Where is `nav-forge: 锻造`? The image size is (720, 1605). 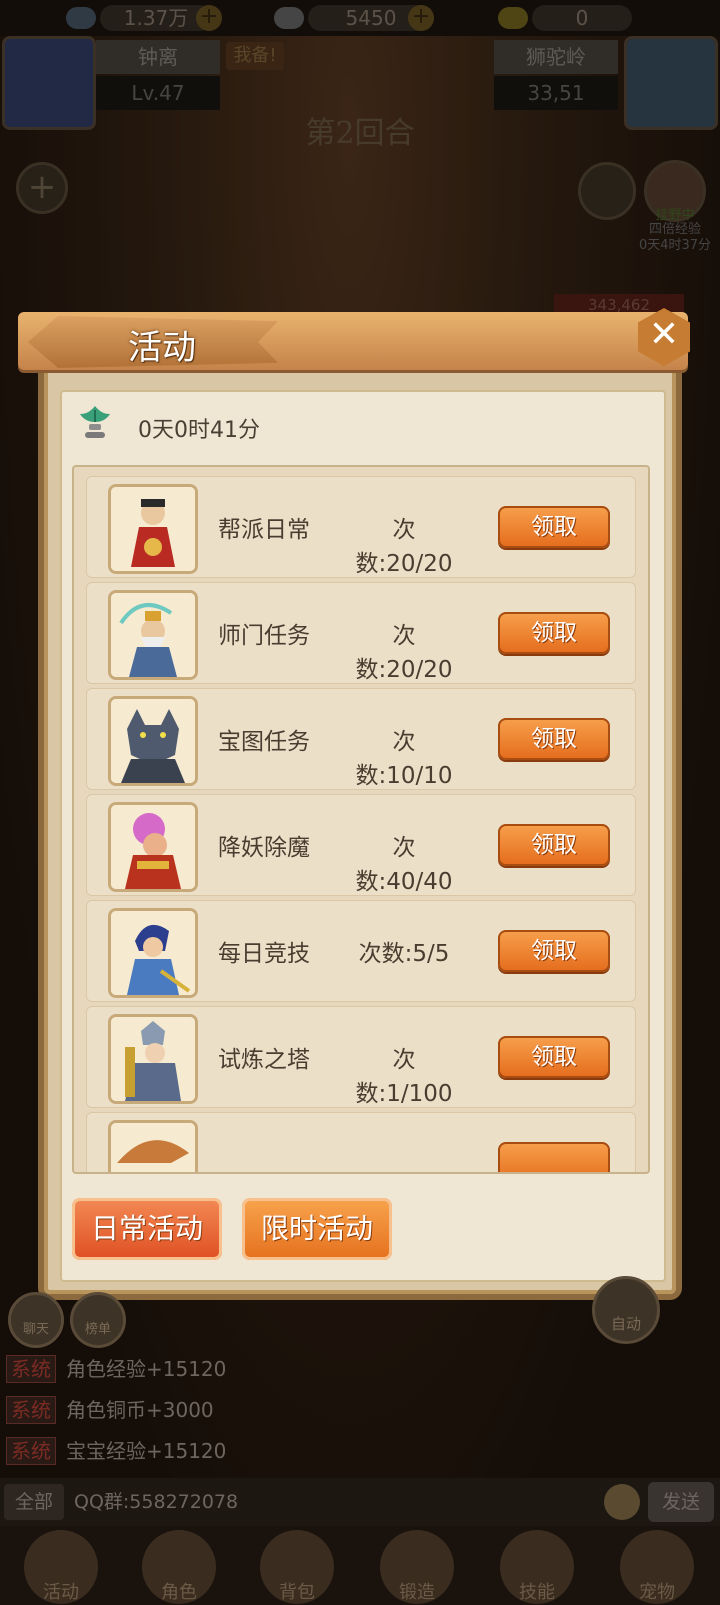 nav-forge: 锻造 is located at coordinates (417, 1567).